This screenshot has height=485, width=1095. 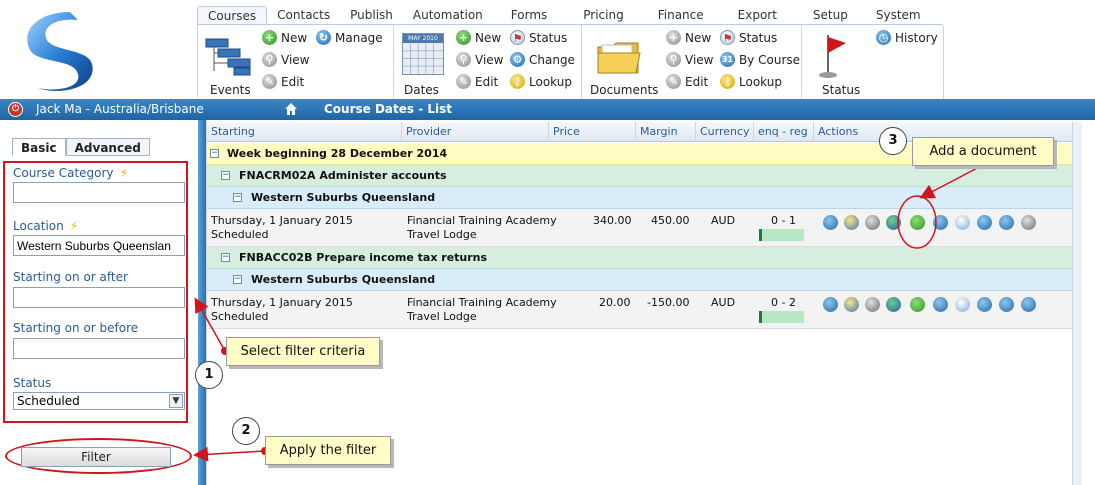 What do you see at coordinates (99, 192) in the screenshot?
I see `course-category-input` at bounding box center [99, 192].